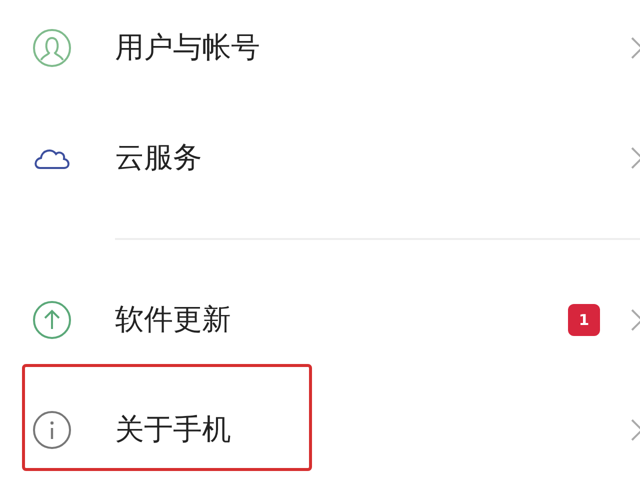 The image size is (640, 495). Describe the element at coordinates (159, 157) in the screenshot. I see `item-label: 云服务` at that location.